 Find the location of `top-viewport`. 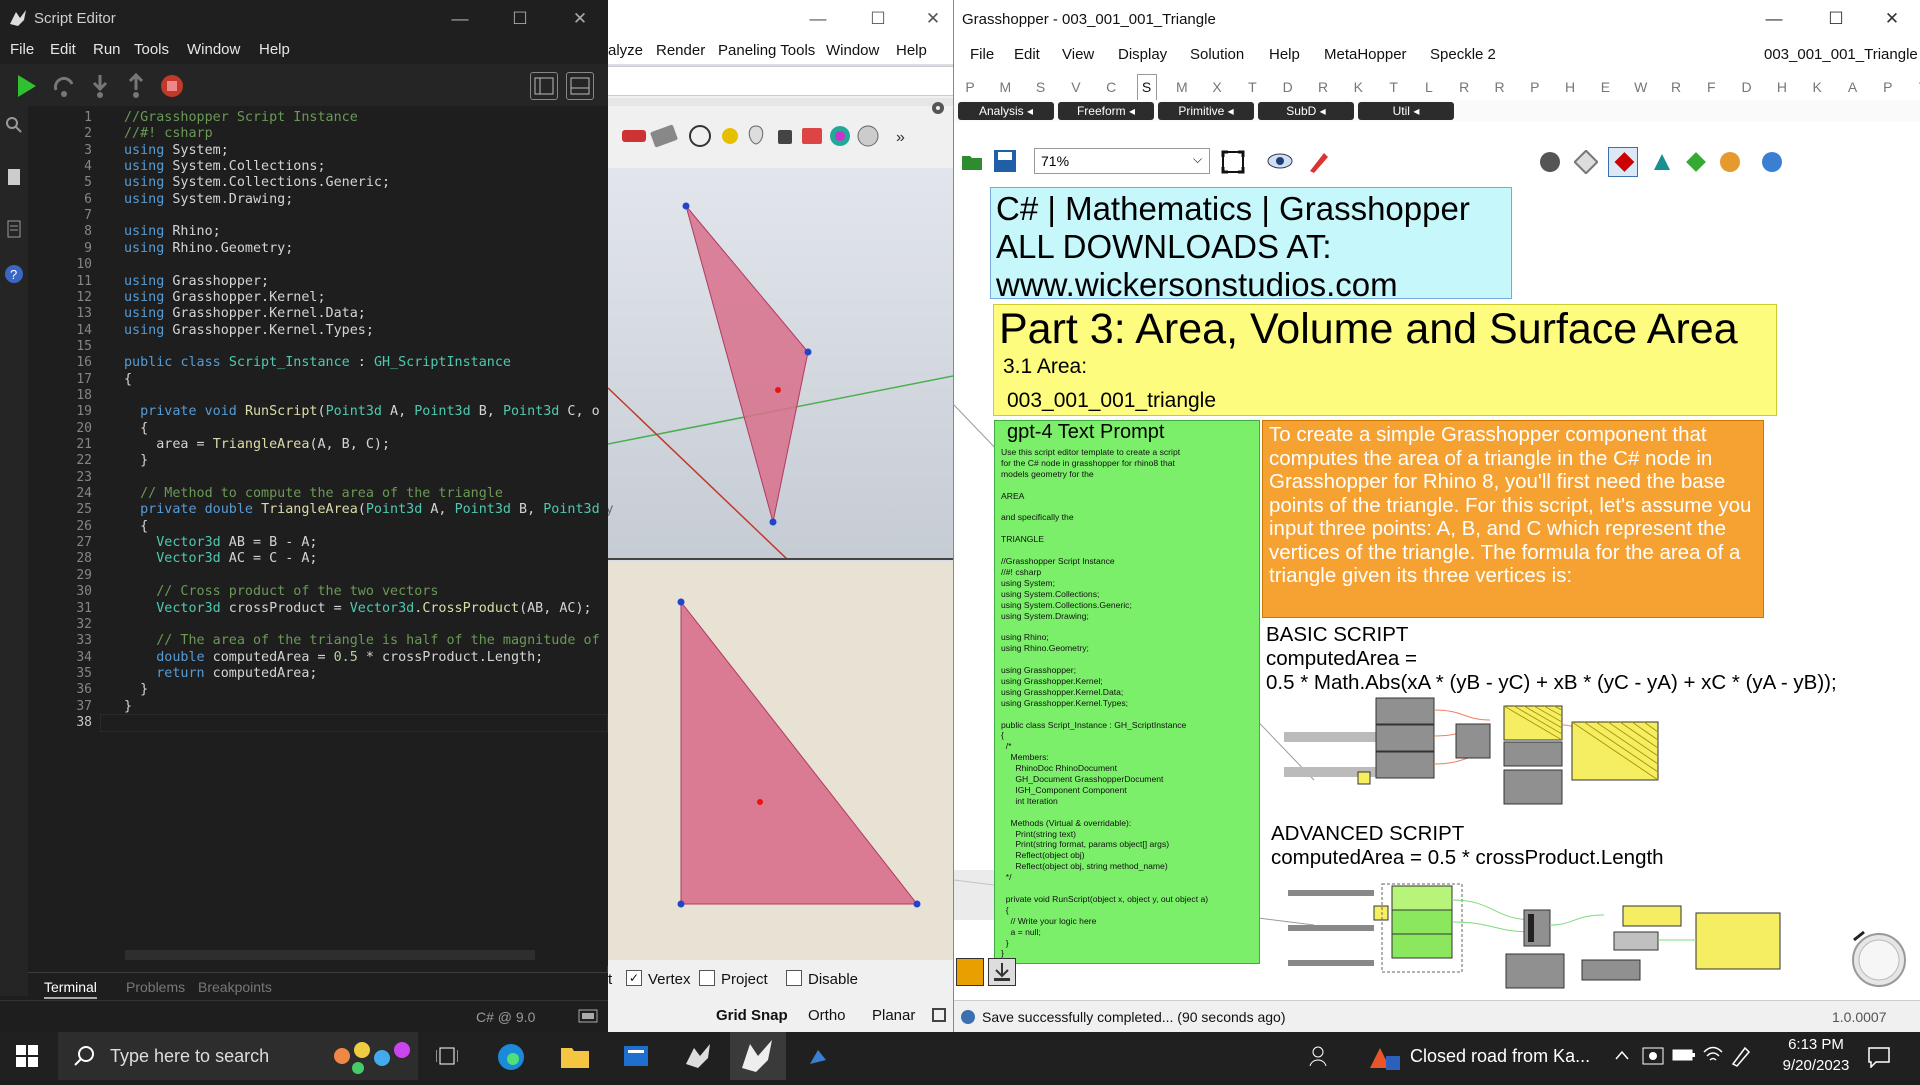

top-viewport is located at coordinates (780, 761).